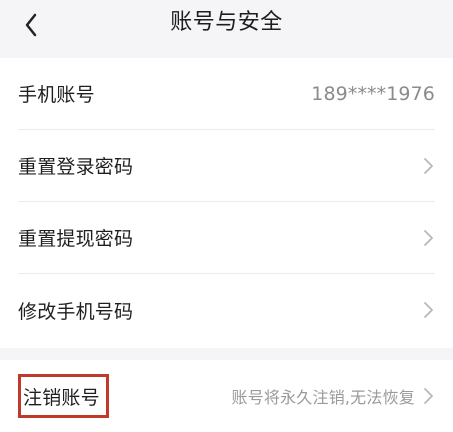 This screenshot has width=453, height=432. What do you see at coordinates (76, 239) in the screenshot?
I see `settings-row-label: 重置提现密码` at bounding box center [76, 239].